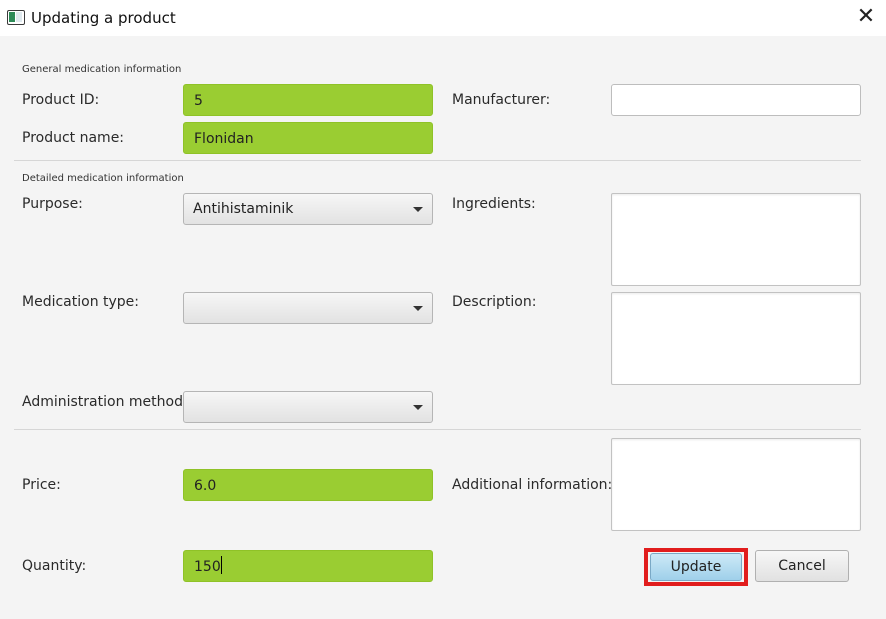  Describe the element at coordinates (443, 18) in the screenshot. I see `title-bar: Updating a product ✕` at that location.